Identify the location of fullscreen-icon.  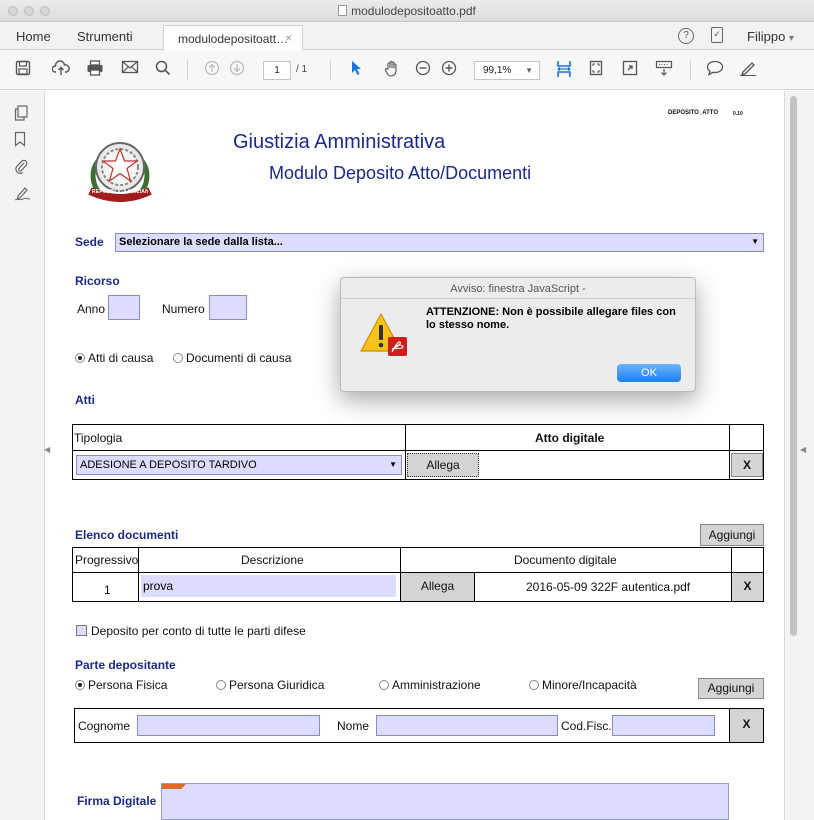
(630, 70).